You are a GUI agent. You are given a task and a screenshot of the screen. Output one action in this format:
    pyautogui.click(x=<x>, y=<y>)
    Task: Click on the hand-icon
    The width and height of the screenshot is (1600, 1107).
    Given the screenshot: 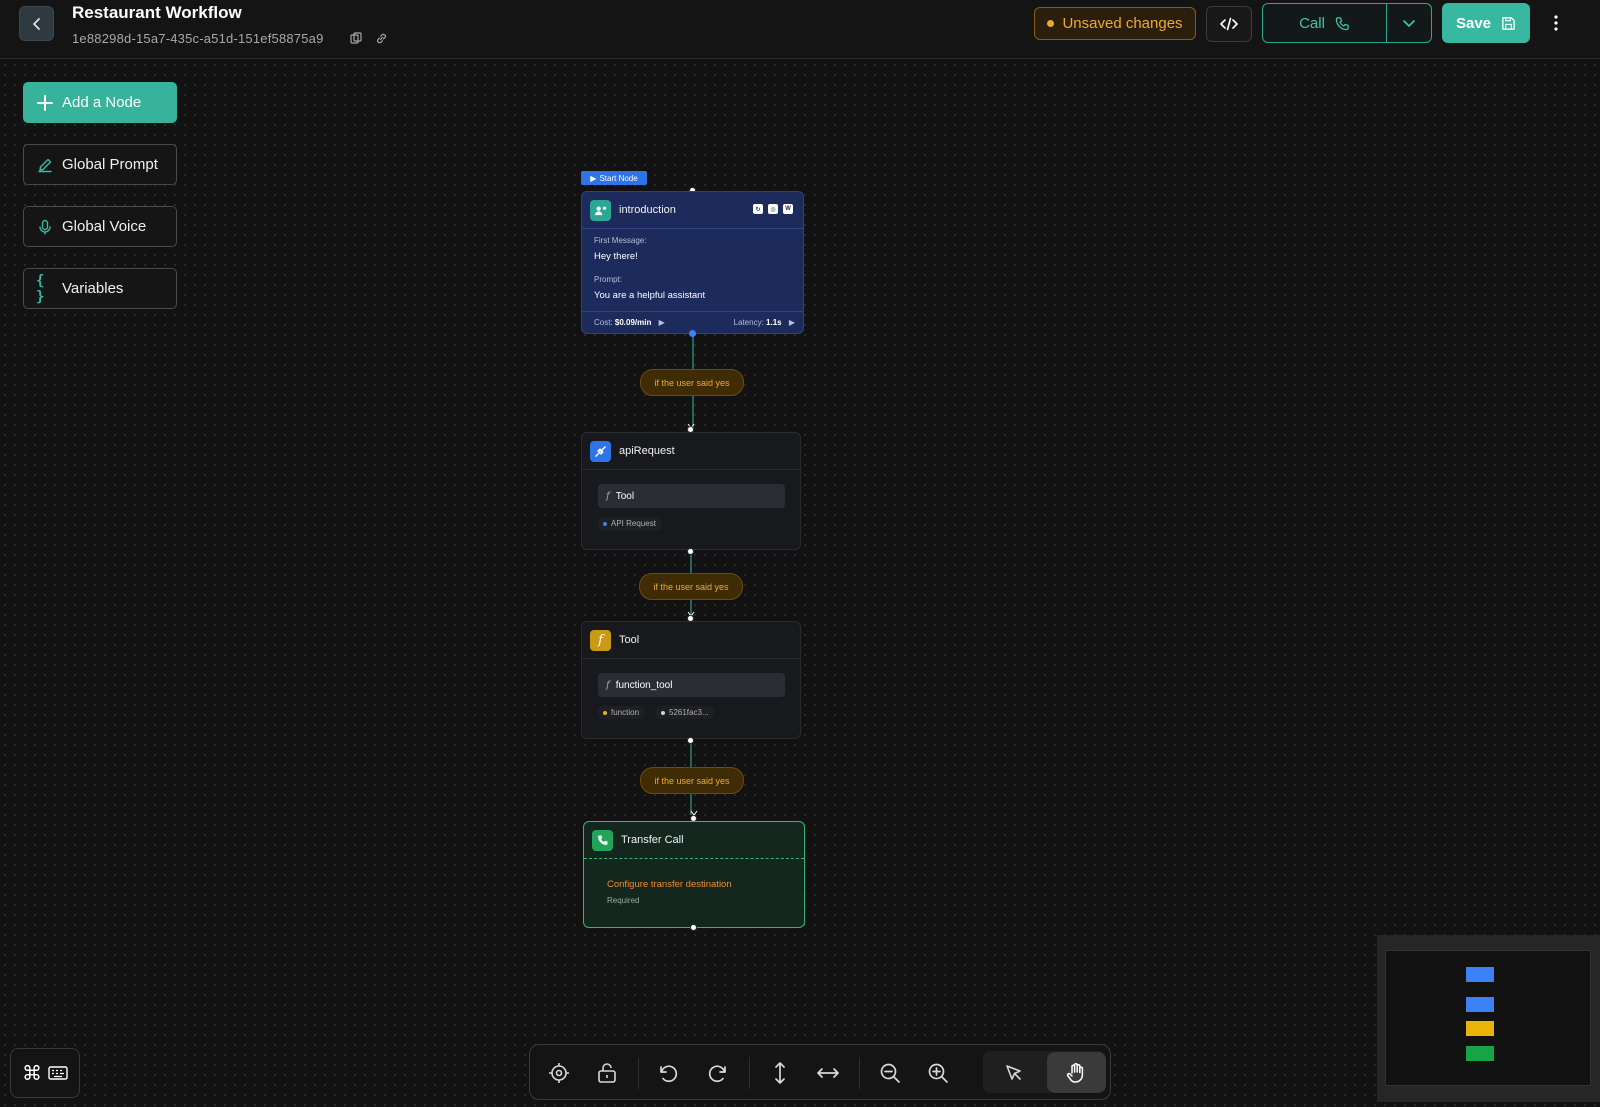 What is the action you would take?
    pyautogui.click(x=1075, y=1073)
    